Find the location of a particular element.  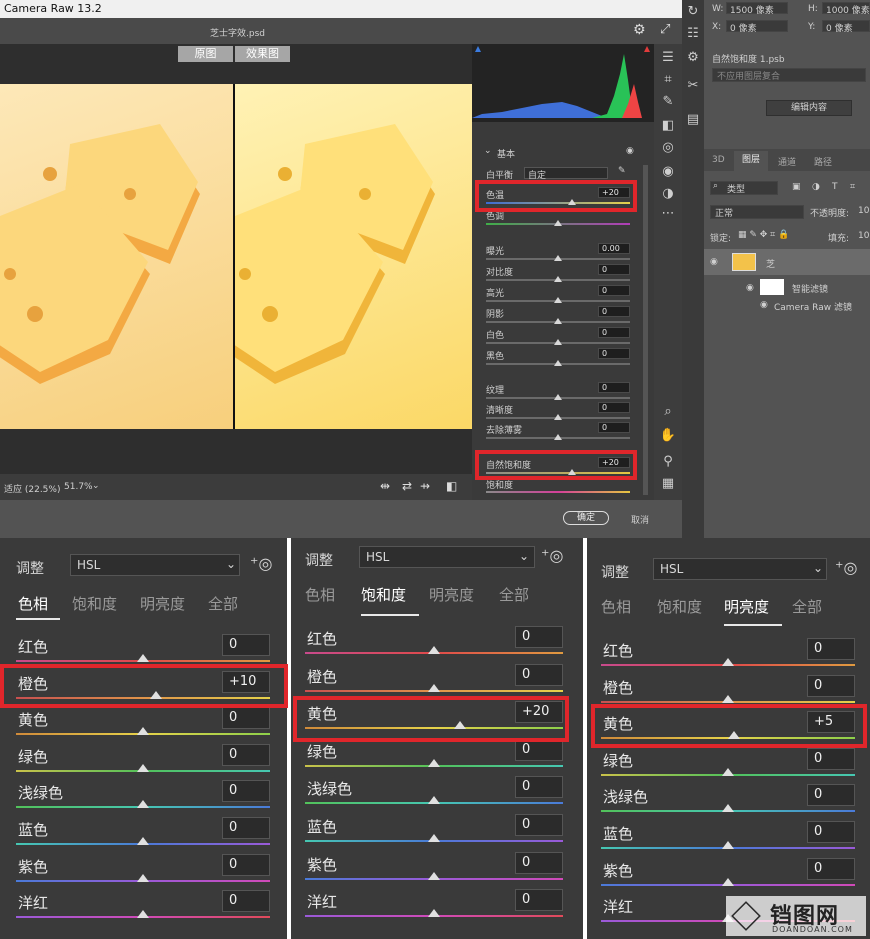

edit-contents-button: 编辑内容 is located at coordinates (809, 108).